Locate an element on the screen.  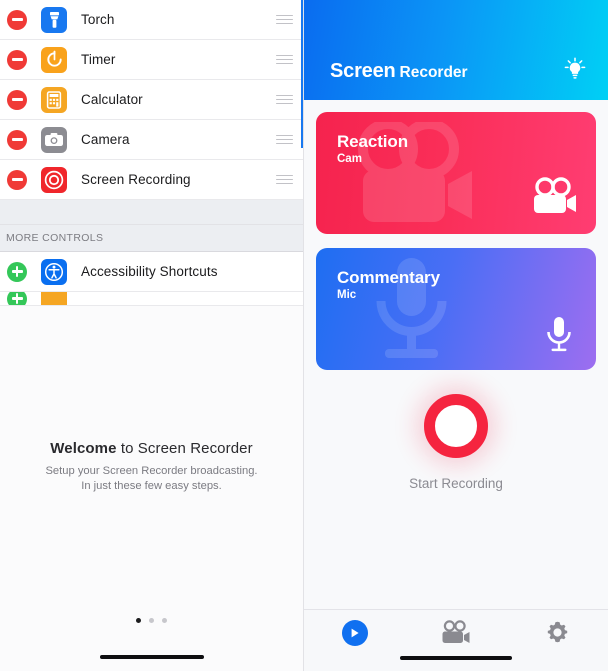
torch-icon is located at coordinates (54, 19).